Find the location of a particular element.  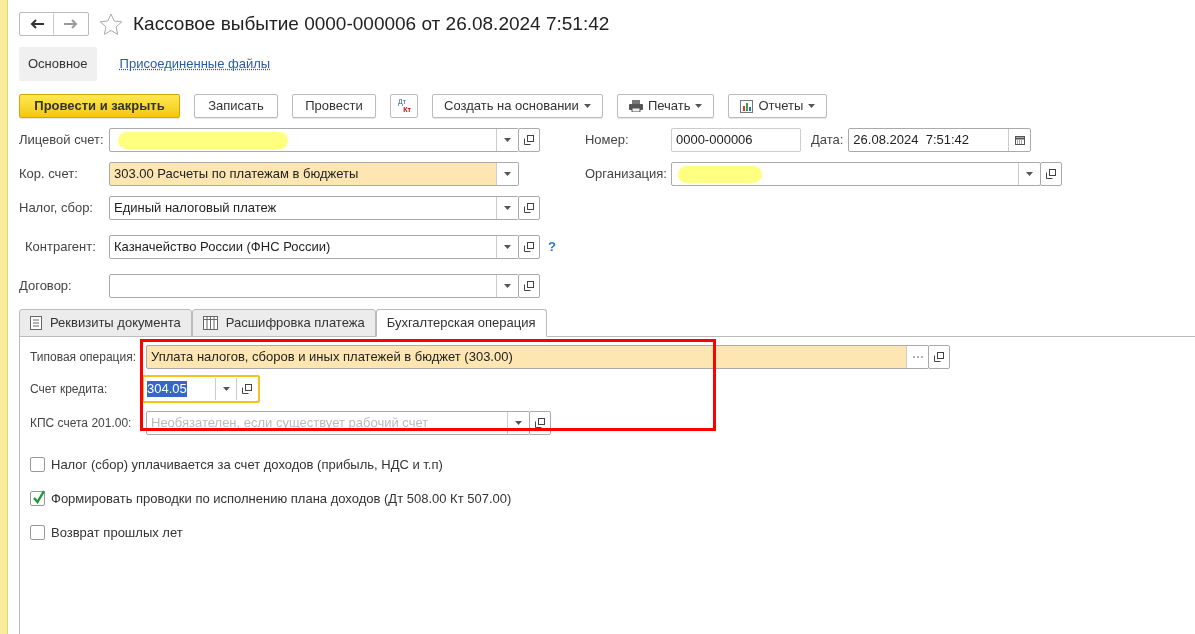

credit-account-field: 304.05 is located at coordinates (201, 389).